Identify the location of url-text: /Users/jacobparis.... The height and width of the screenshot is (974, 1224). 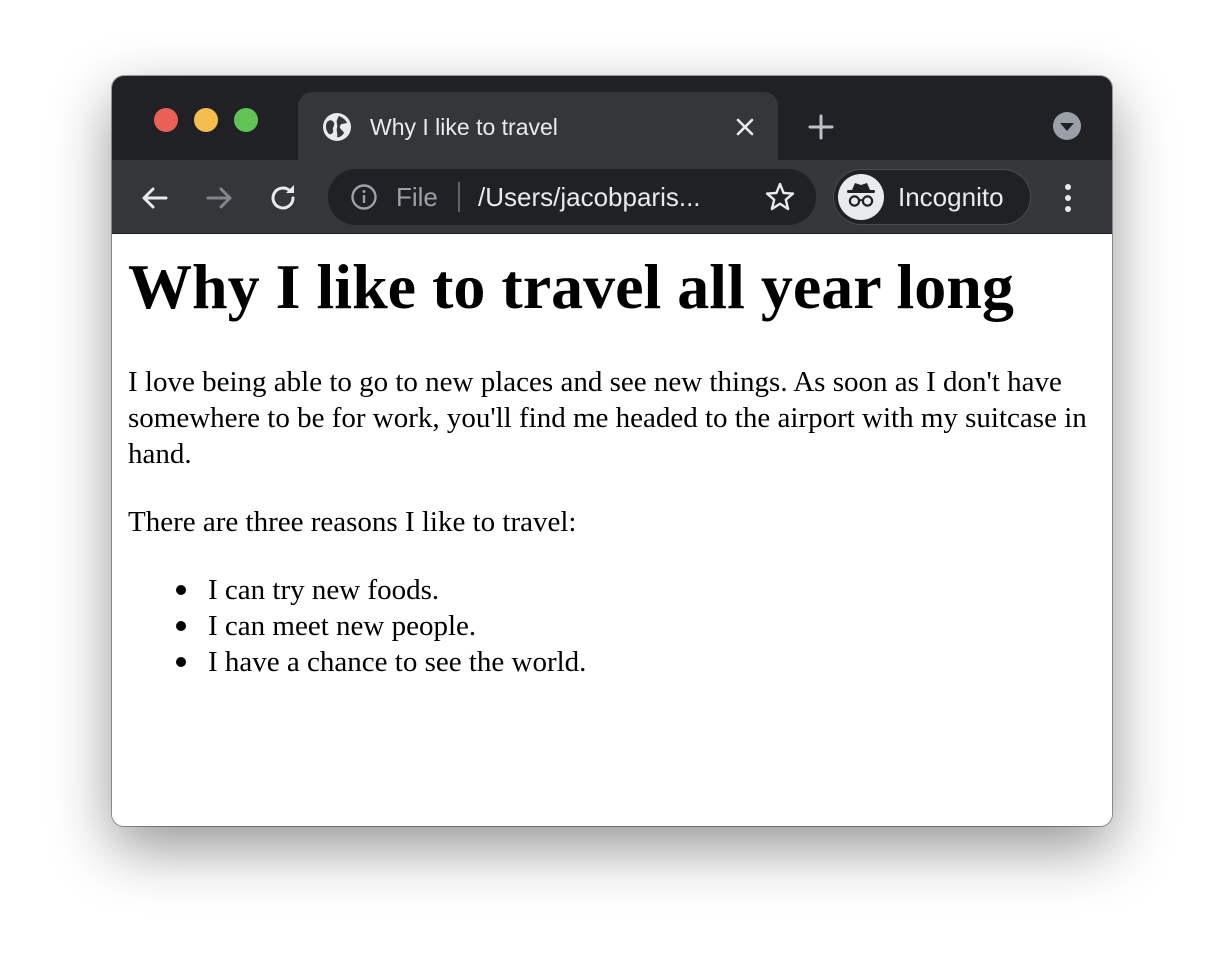
(608, 197).